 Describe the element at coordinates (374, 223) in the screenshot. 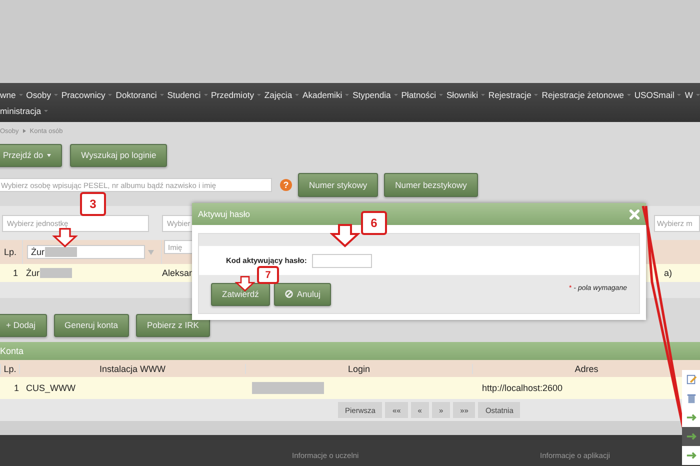

I see `step-callout: 6` at that location.